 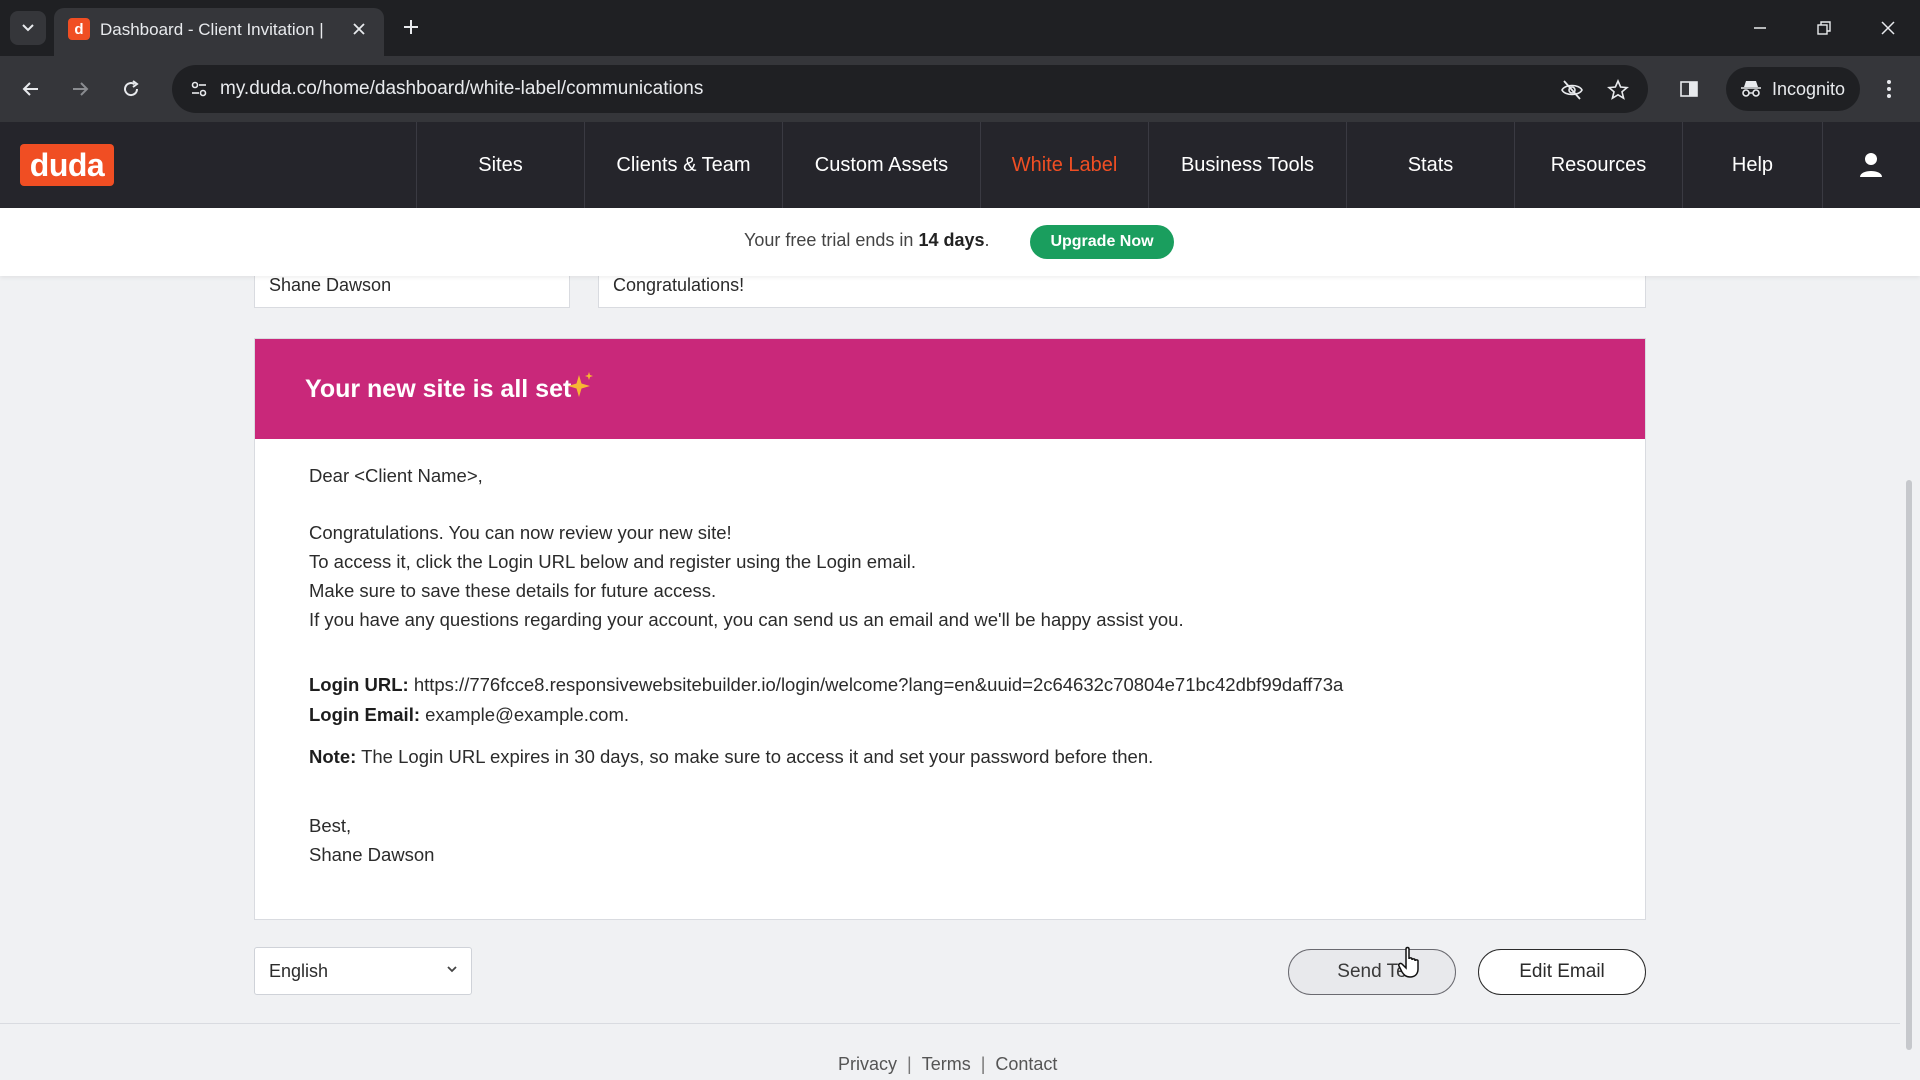 What do you see at coordinates (1026, 1064) in the screenshot?
I see `footer-contact-link: Contact` at bounding box center [1026, 1064].